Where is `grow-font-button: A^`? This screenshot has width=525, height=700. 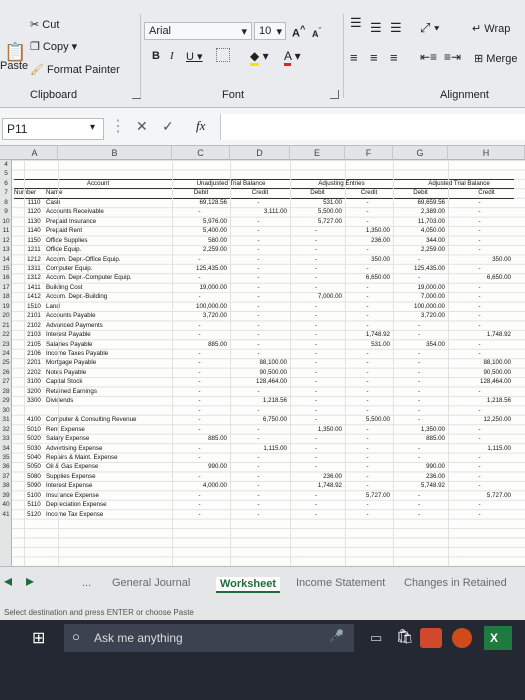
grow-font-button: A^ is located at coordinates (298, 32).